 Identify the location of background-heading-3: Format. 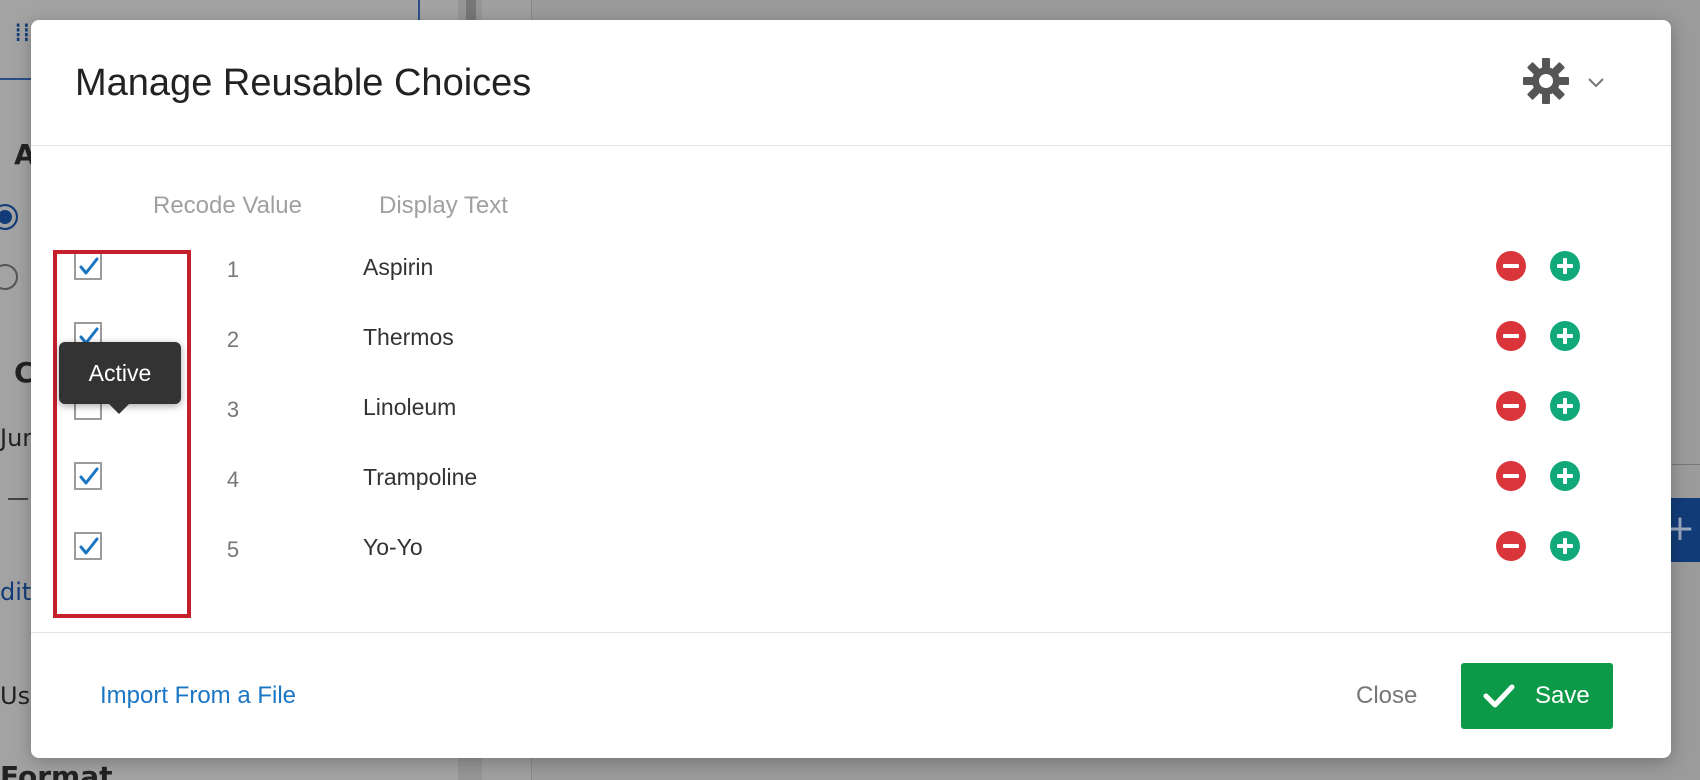
(56, 770).